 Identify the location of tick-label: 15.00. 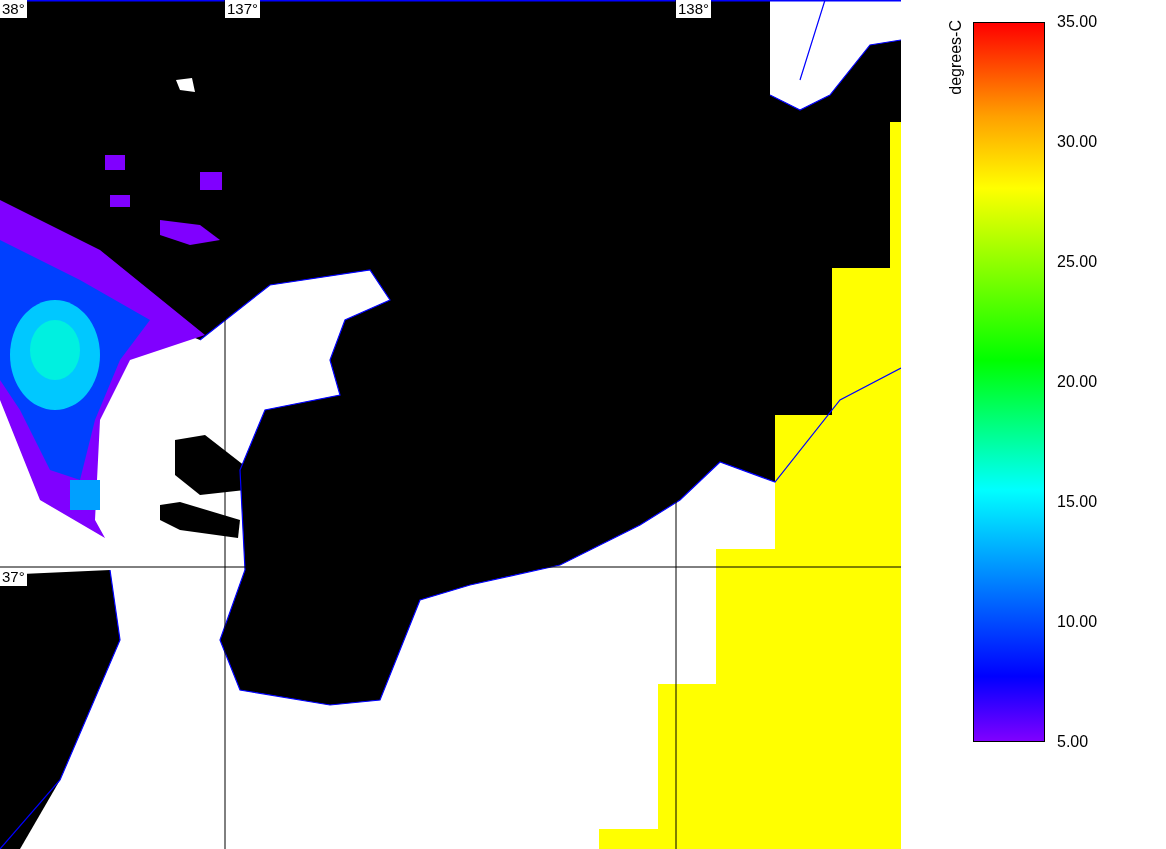
(1077, 502).